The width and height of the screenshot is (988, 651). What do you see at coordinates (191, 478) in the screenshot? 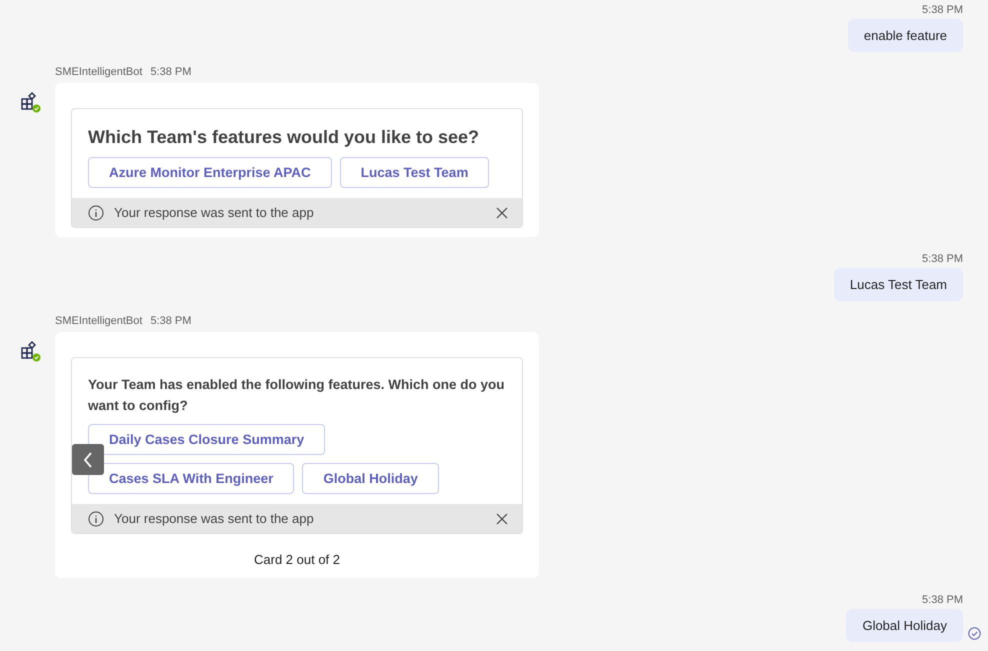
I see `option-button: Cases SLA With Engineer` at bounding box center [191, 478].